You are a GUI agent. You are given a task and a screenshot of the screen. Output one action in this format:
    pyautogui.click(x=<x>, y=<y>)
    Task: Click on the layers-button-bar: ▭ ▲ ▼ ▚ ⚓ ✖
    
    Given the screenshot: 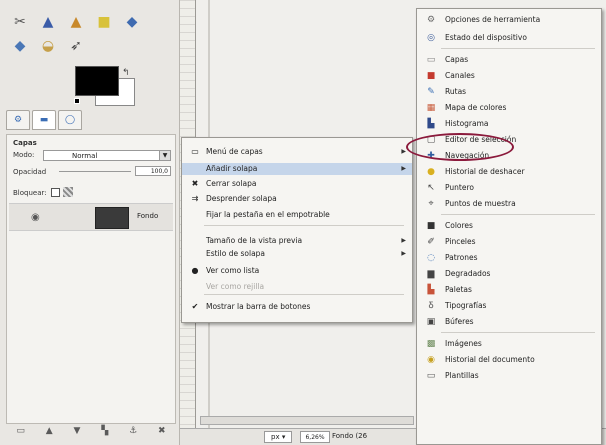 What is the action you would take?
    pyautogui.click(x=91, y=434)
    